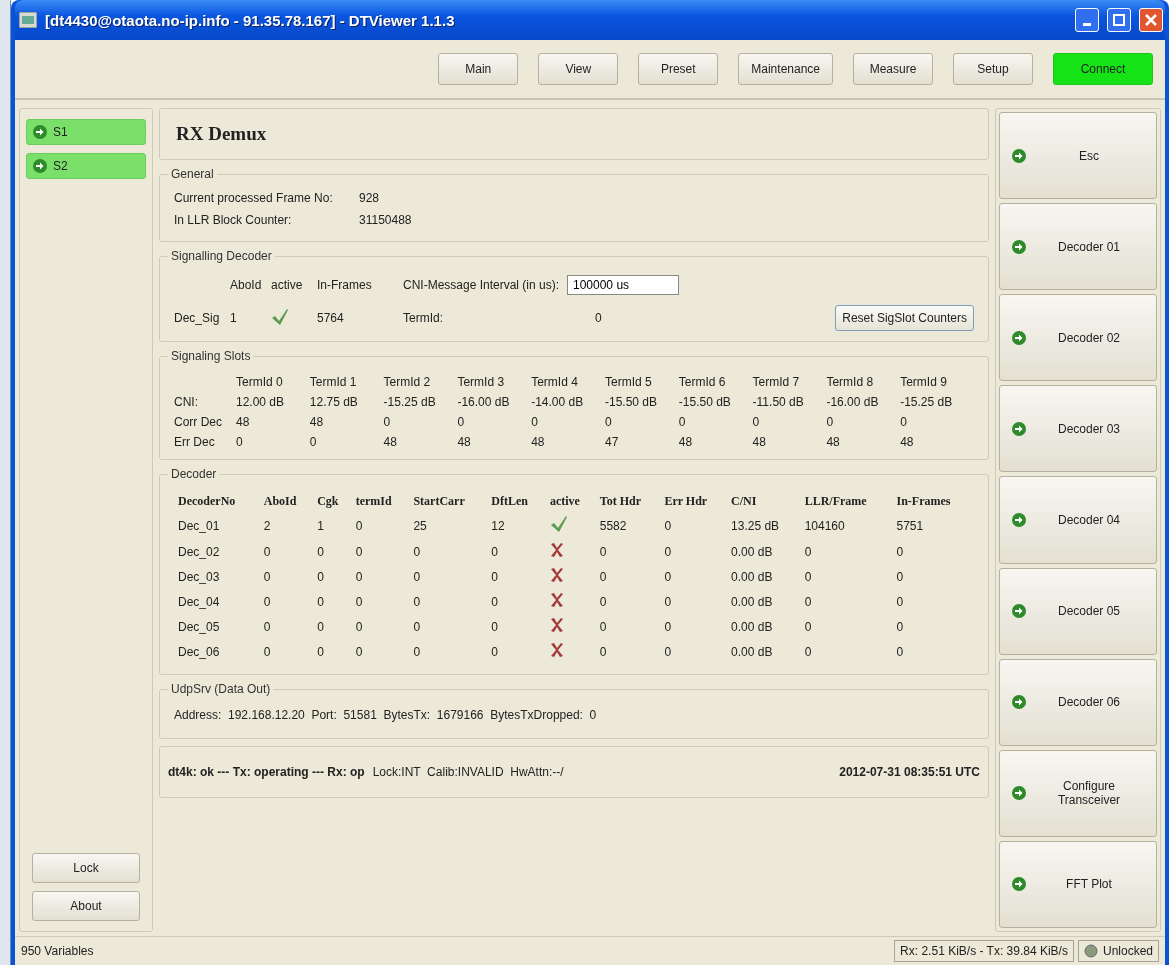  Describe the element at coordinates (1078, 429) in the screenshot. I see `nav-button: Decoder 03` at that location.